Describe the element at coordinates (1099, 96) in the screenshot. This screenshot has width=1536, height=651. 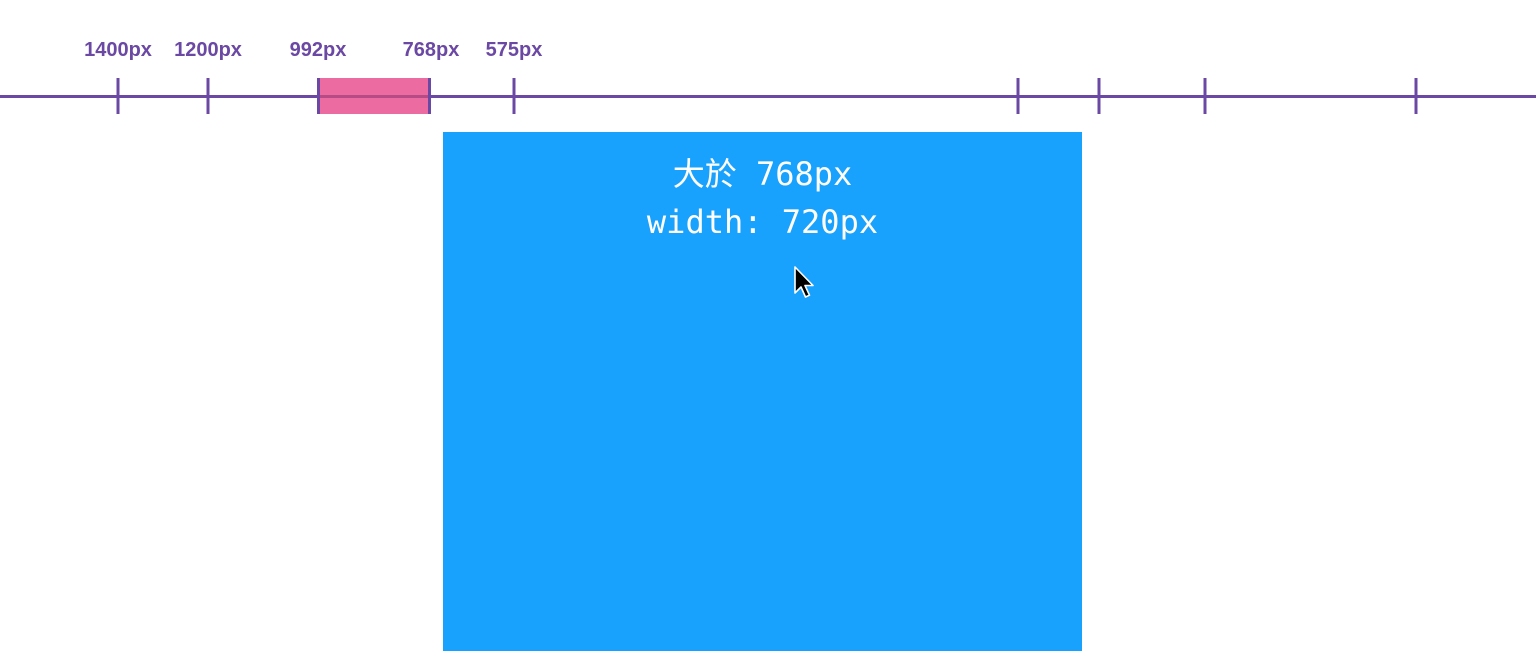
I see `tick-768-right` at that location.